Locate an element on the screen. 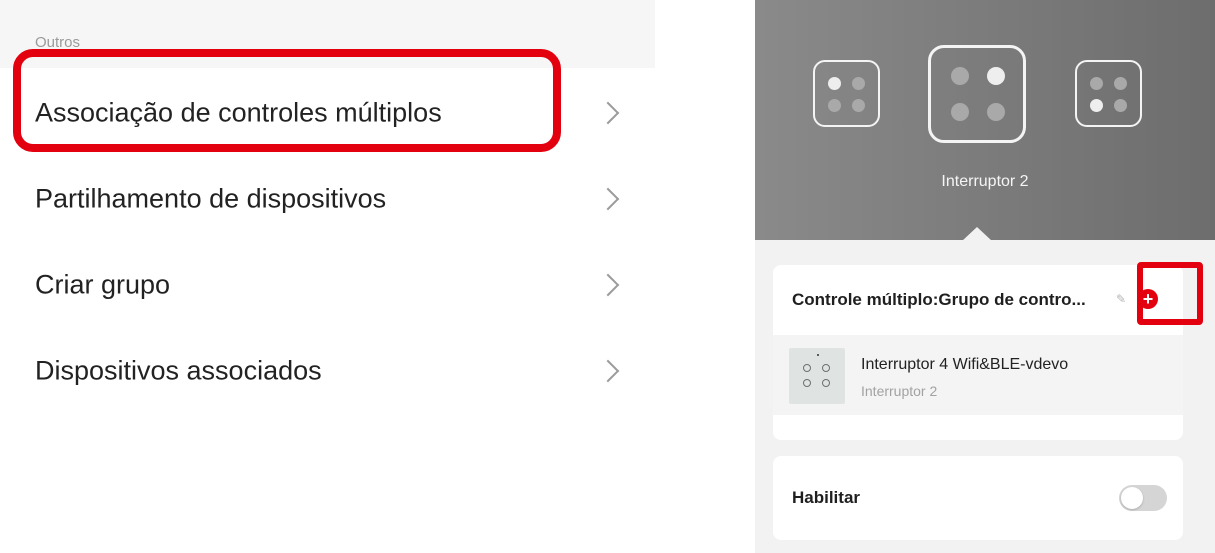  enable-toggle is located at coordinates (1143, 498).